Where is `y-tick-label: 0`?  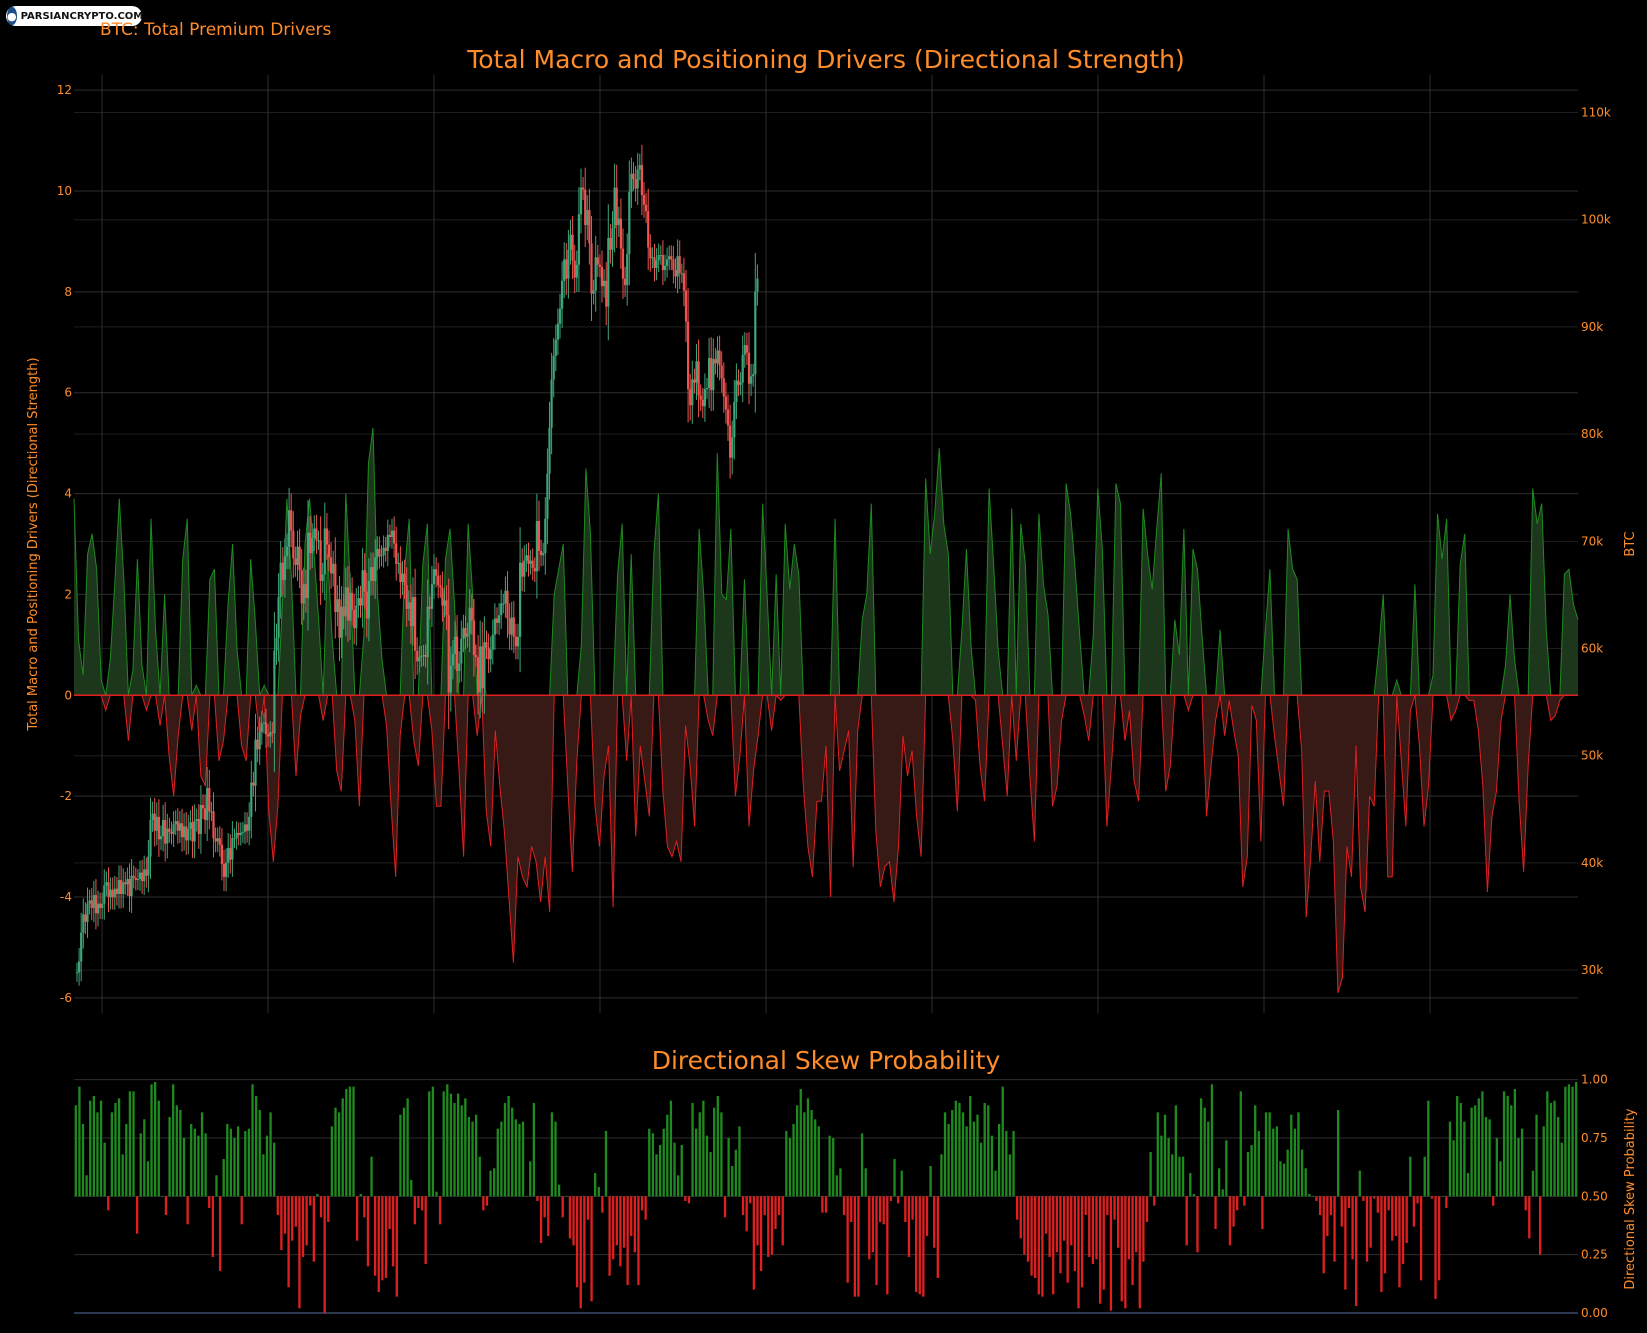 y-tick-label: 0 is located at coordinates (68, 695).